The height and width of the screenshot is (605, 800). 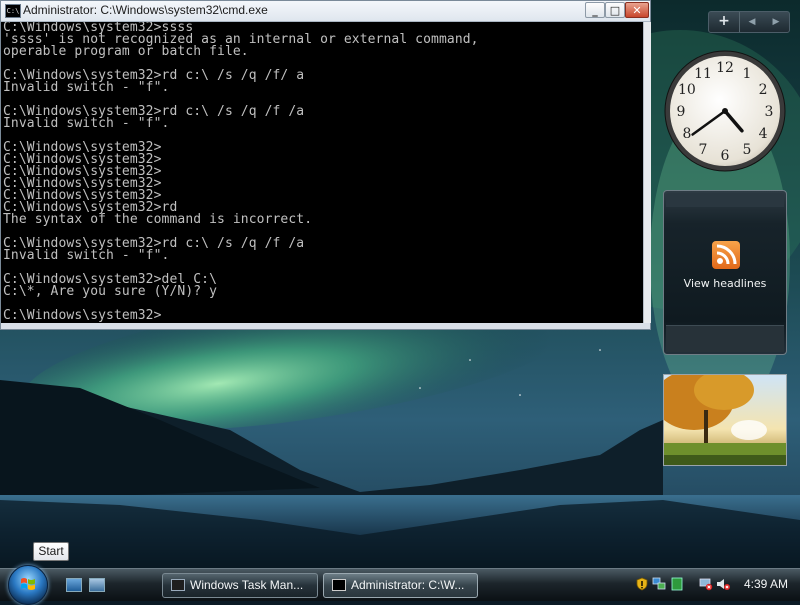 I want to click on network-icon, so click(x=659, y=584).